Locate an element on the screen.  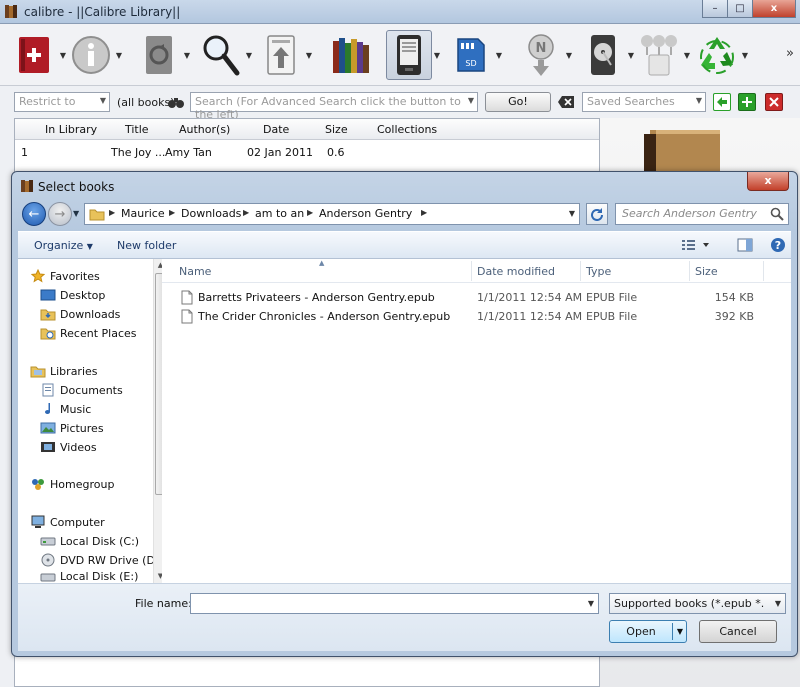
nav-computer: Computer is located at coordinates (67, 522).